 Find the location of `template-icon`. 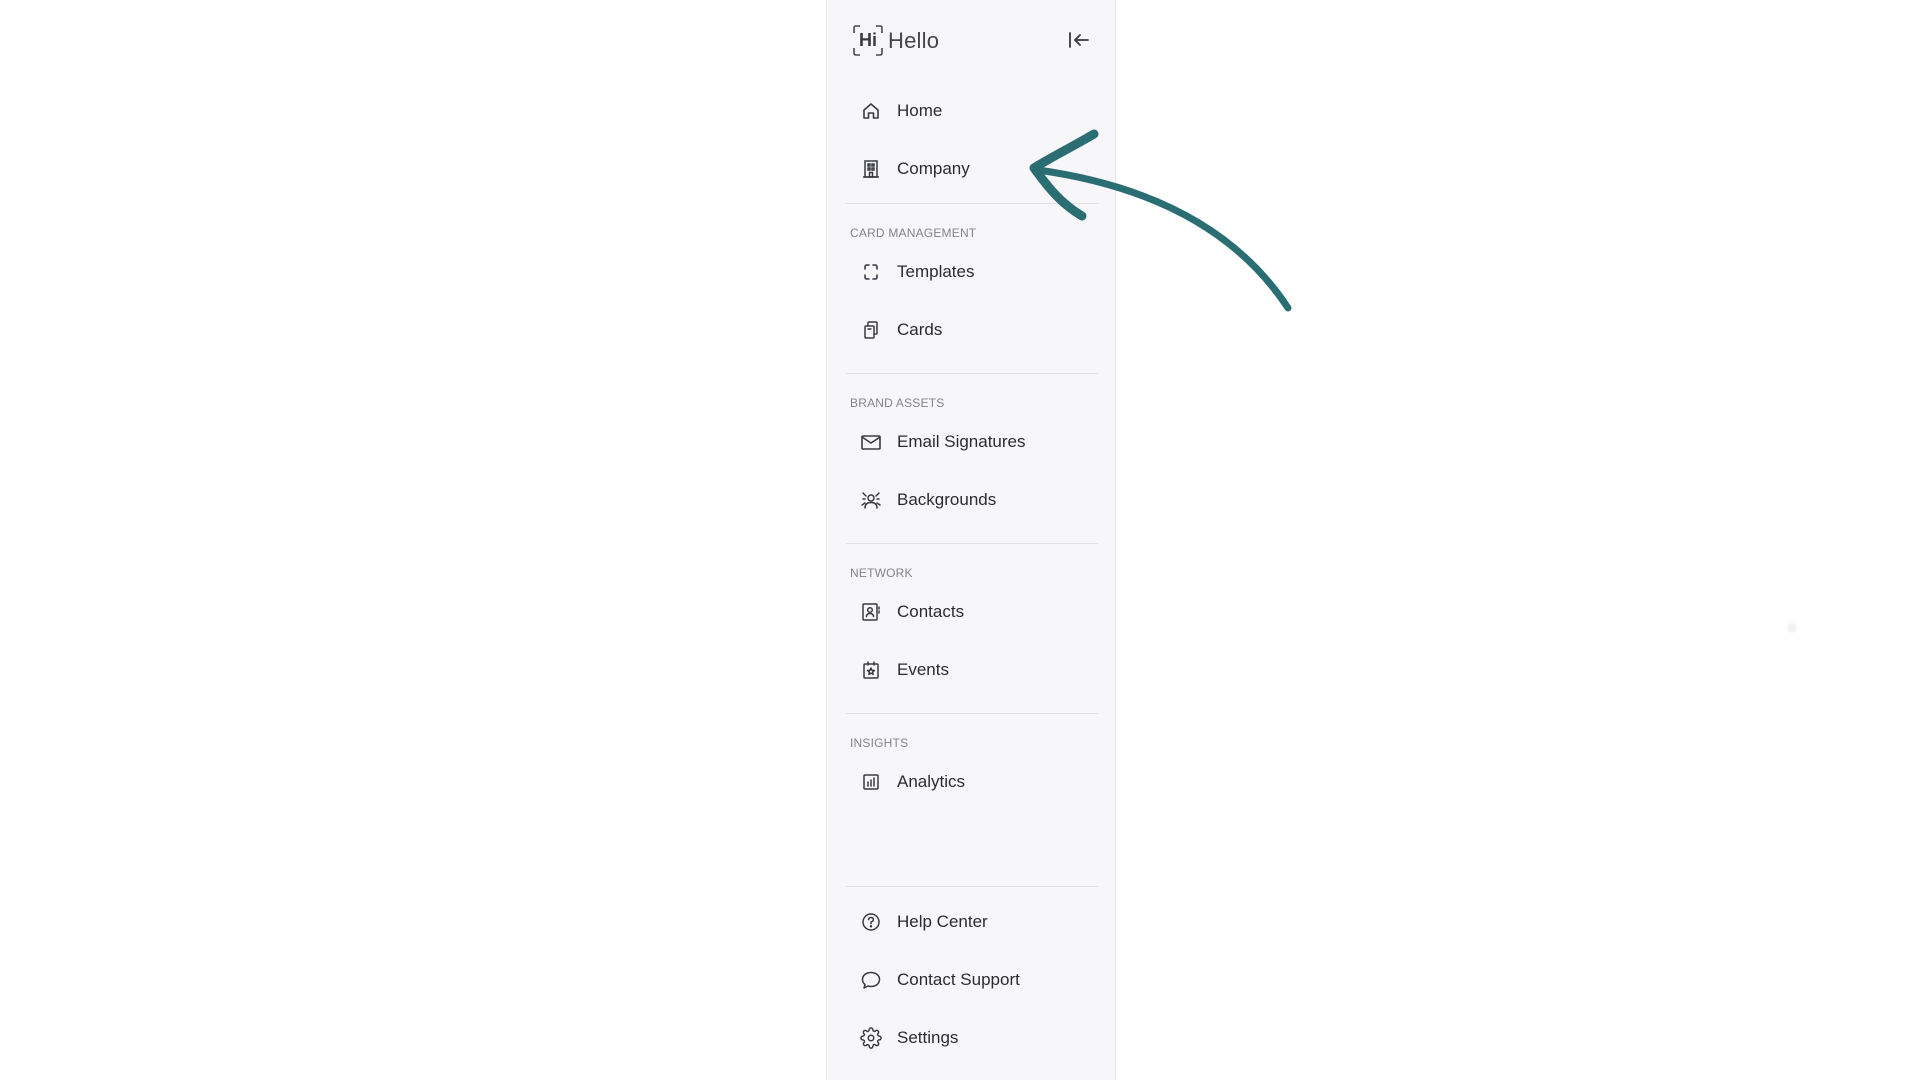

template-icon is located at coordinates (871, 272).